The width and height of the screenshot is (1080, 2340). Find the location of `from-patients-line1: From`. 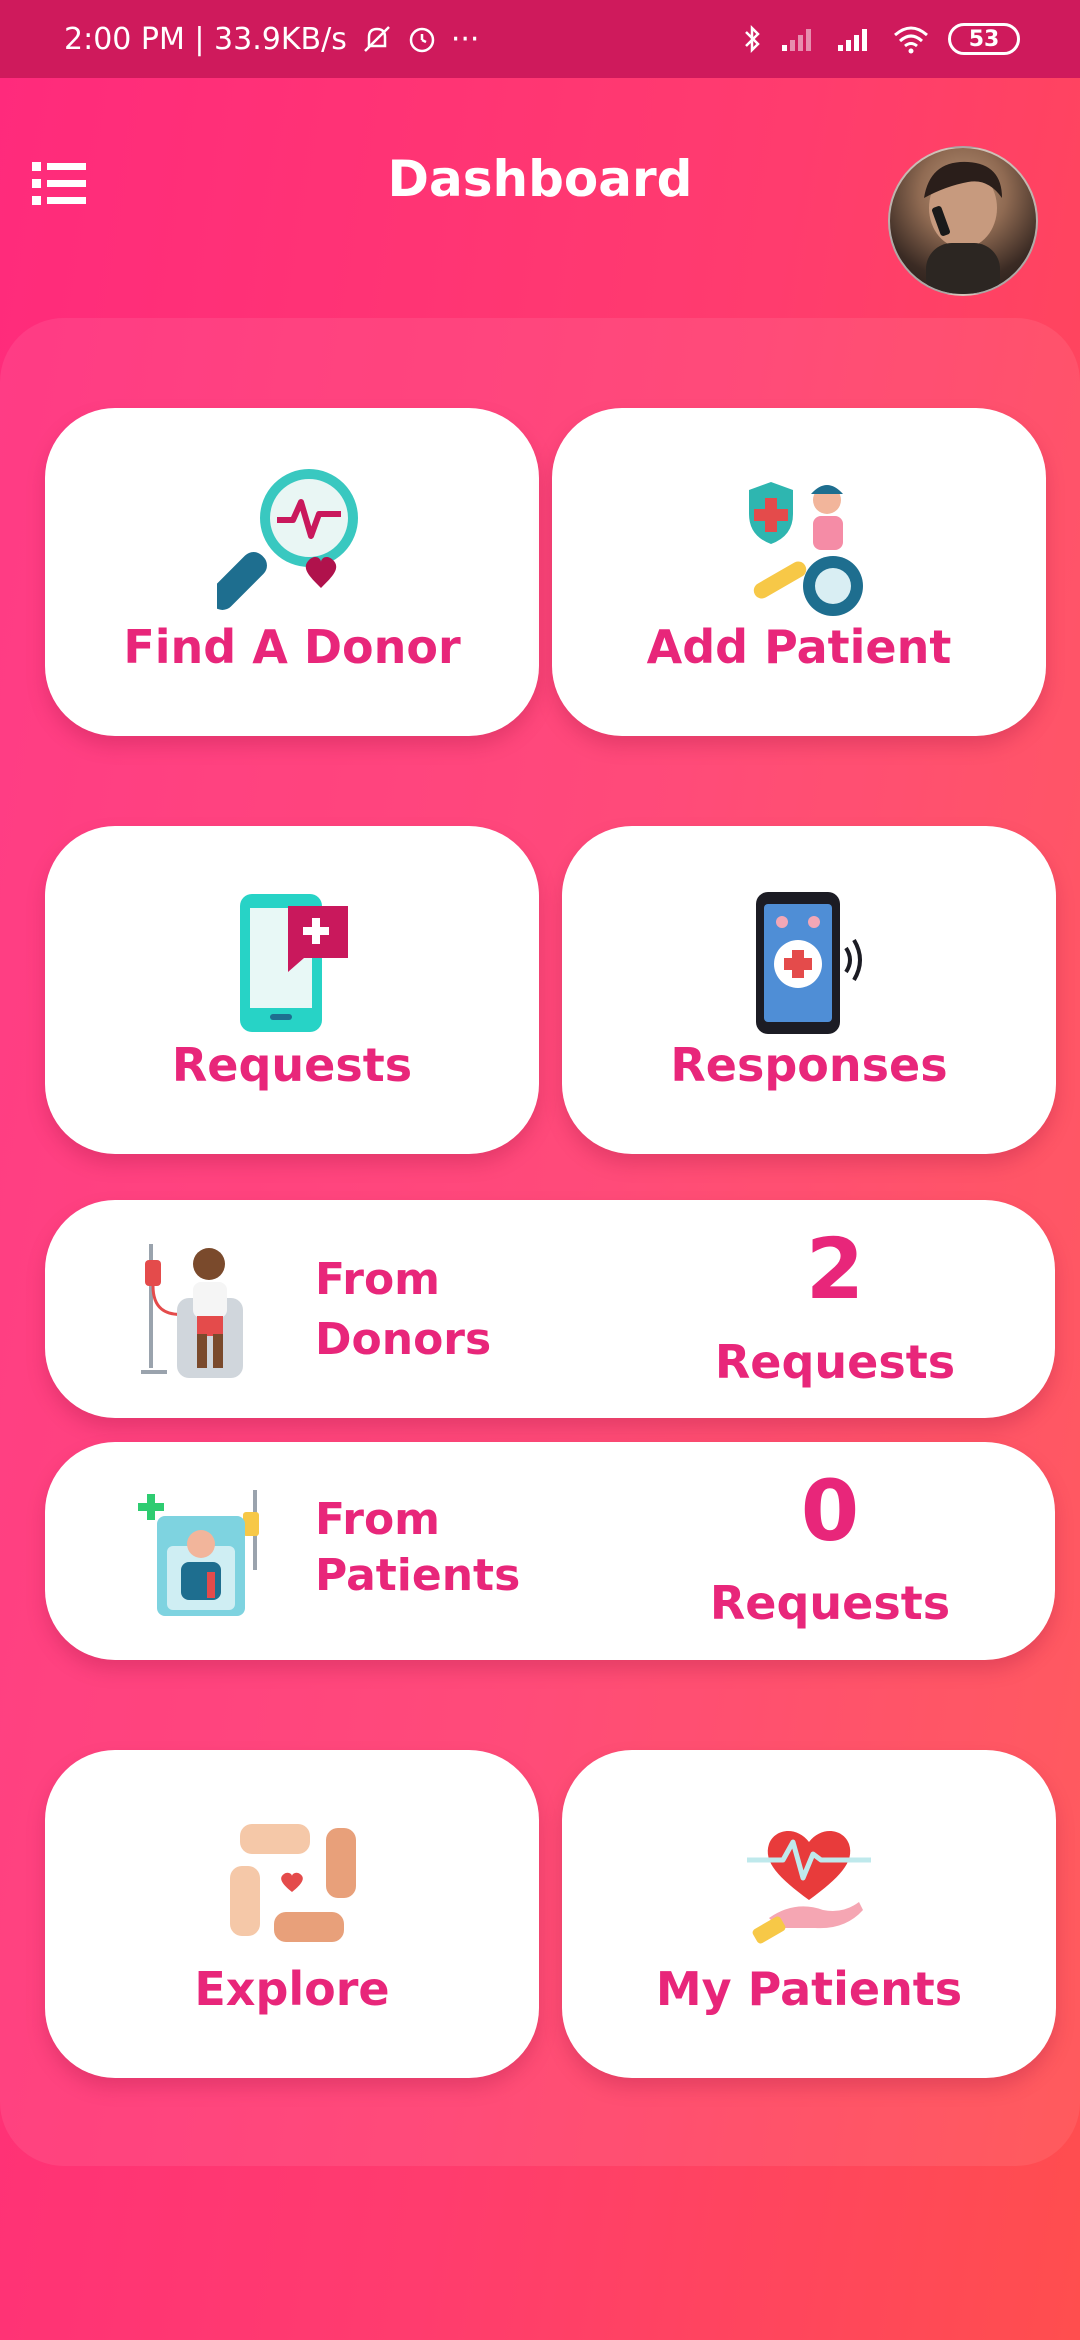

from-patients-line1: From is located at coordinates (378, 1519).